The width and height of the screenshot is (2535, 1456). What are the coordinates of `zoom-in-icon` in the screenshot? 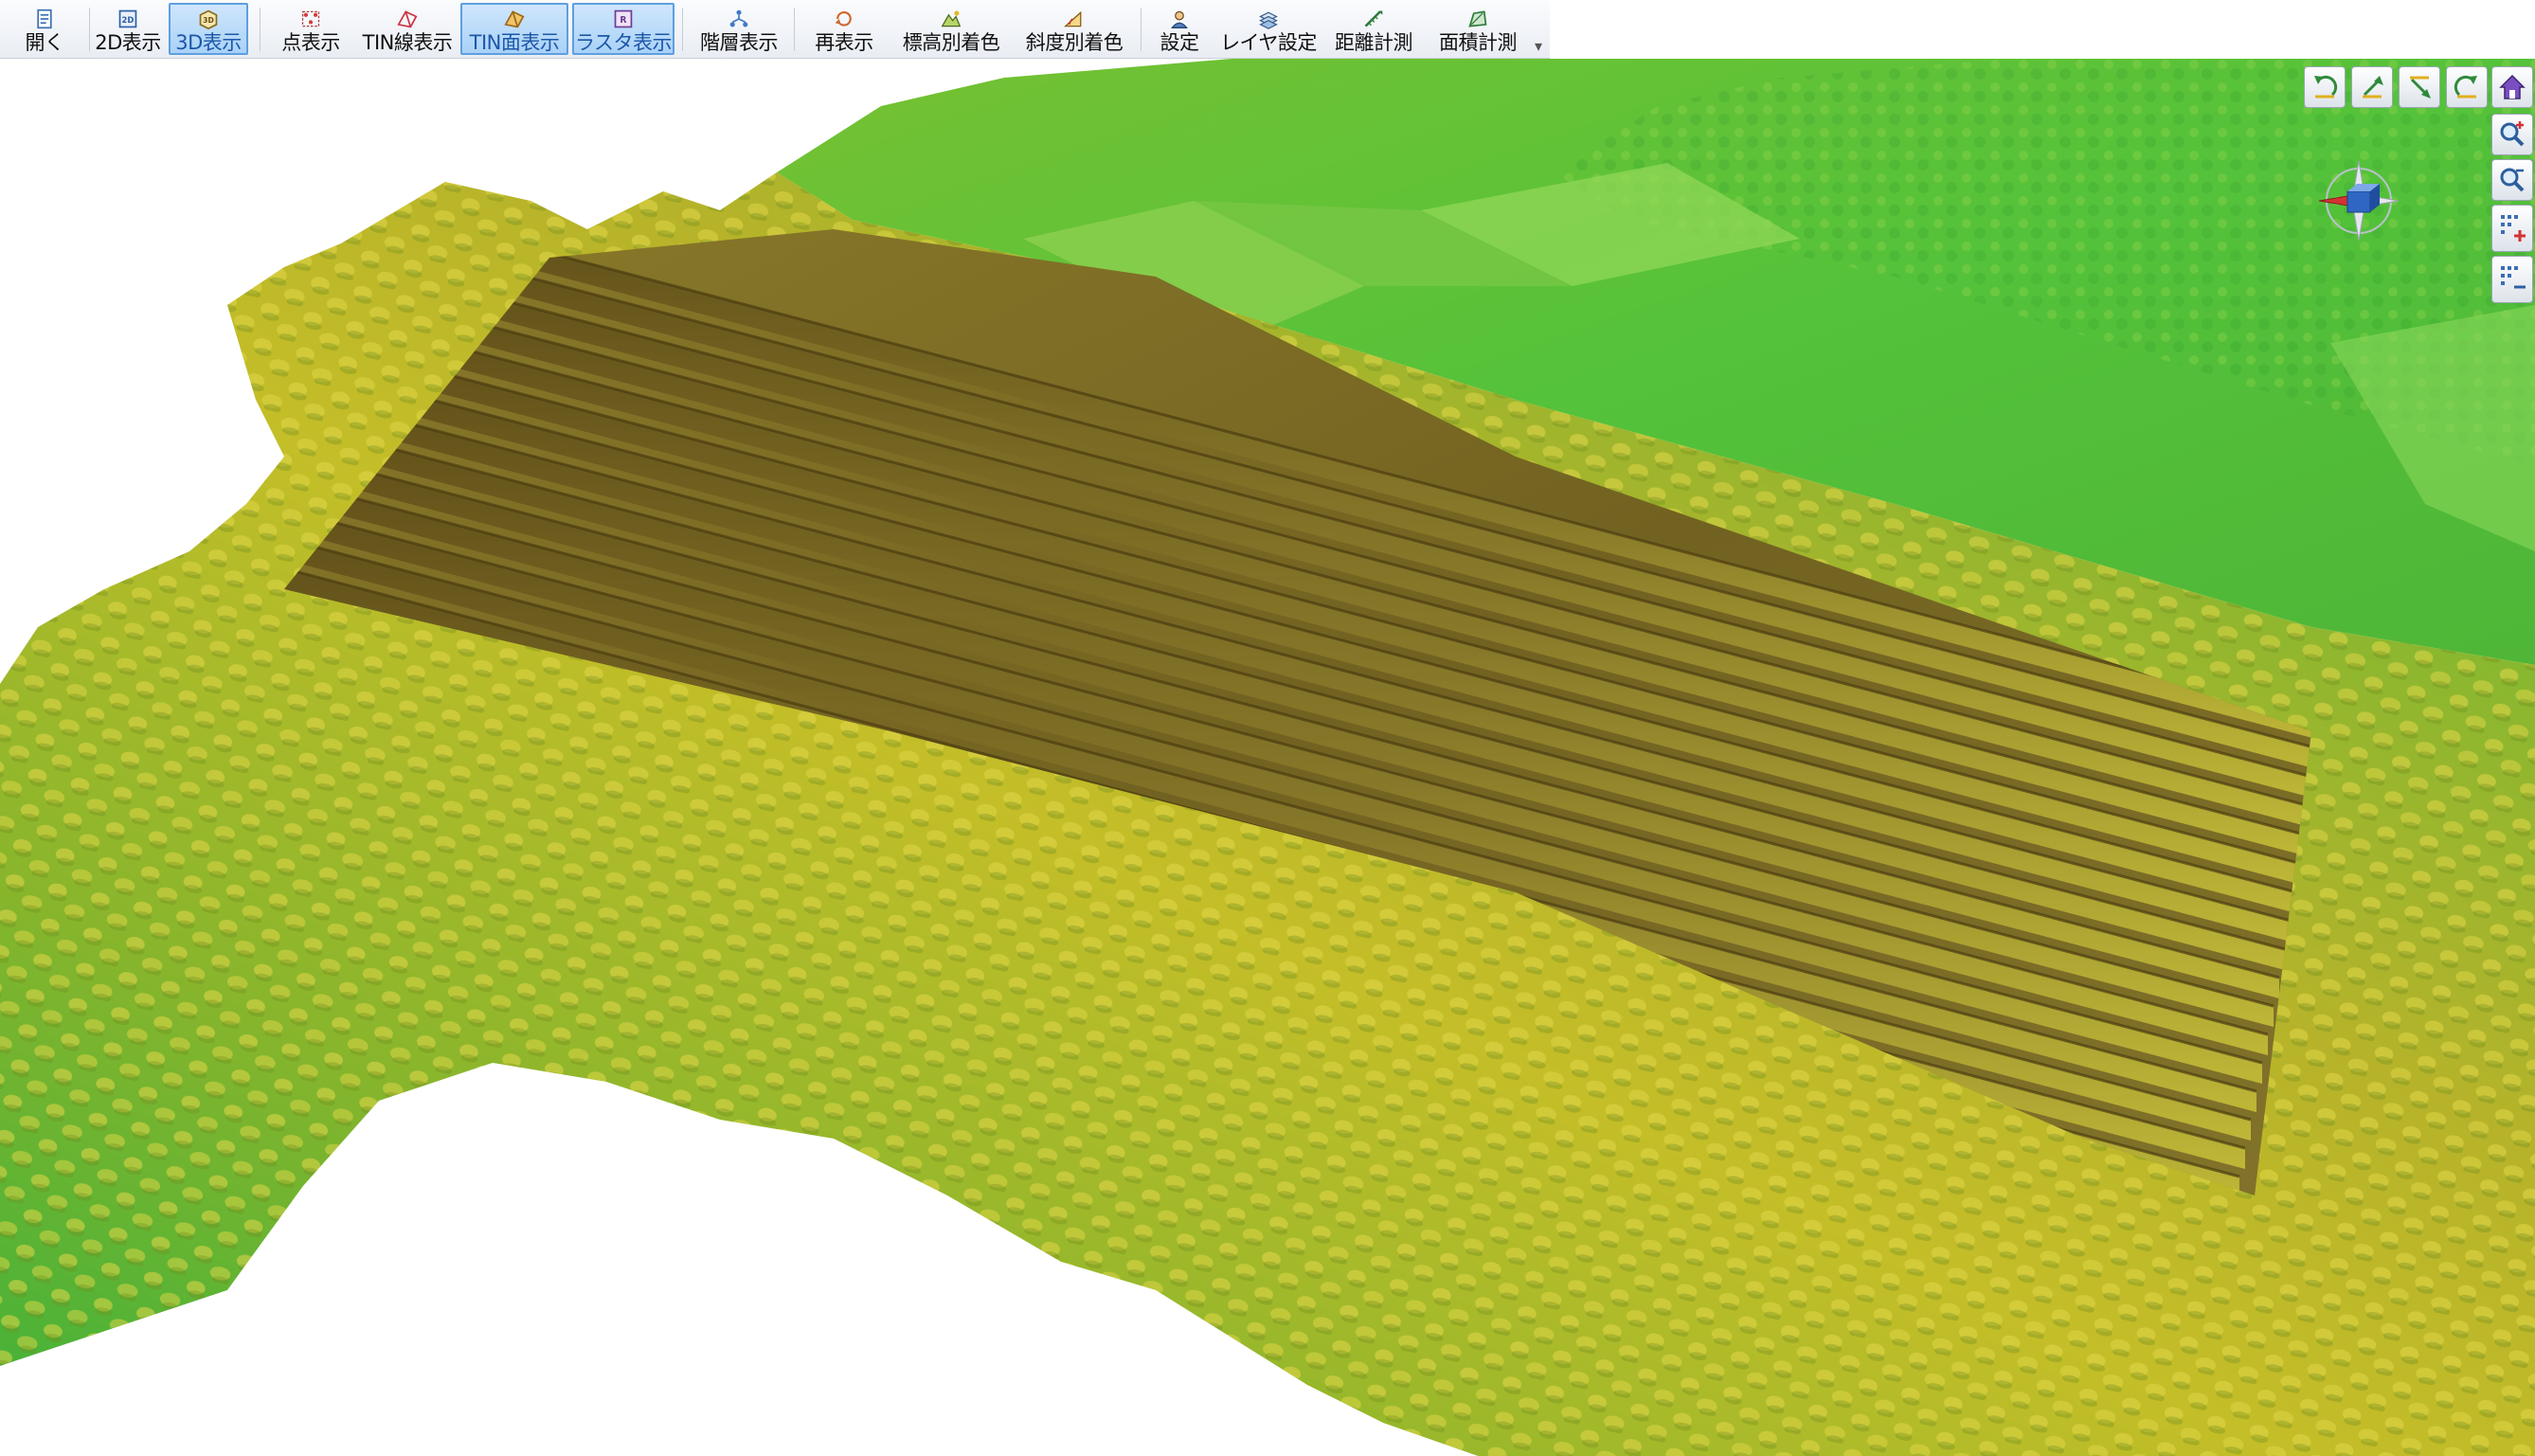 It's located at (2512, 134).